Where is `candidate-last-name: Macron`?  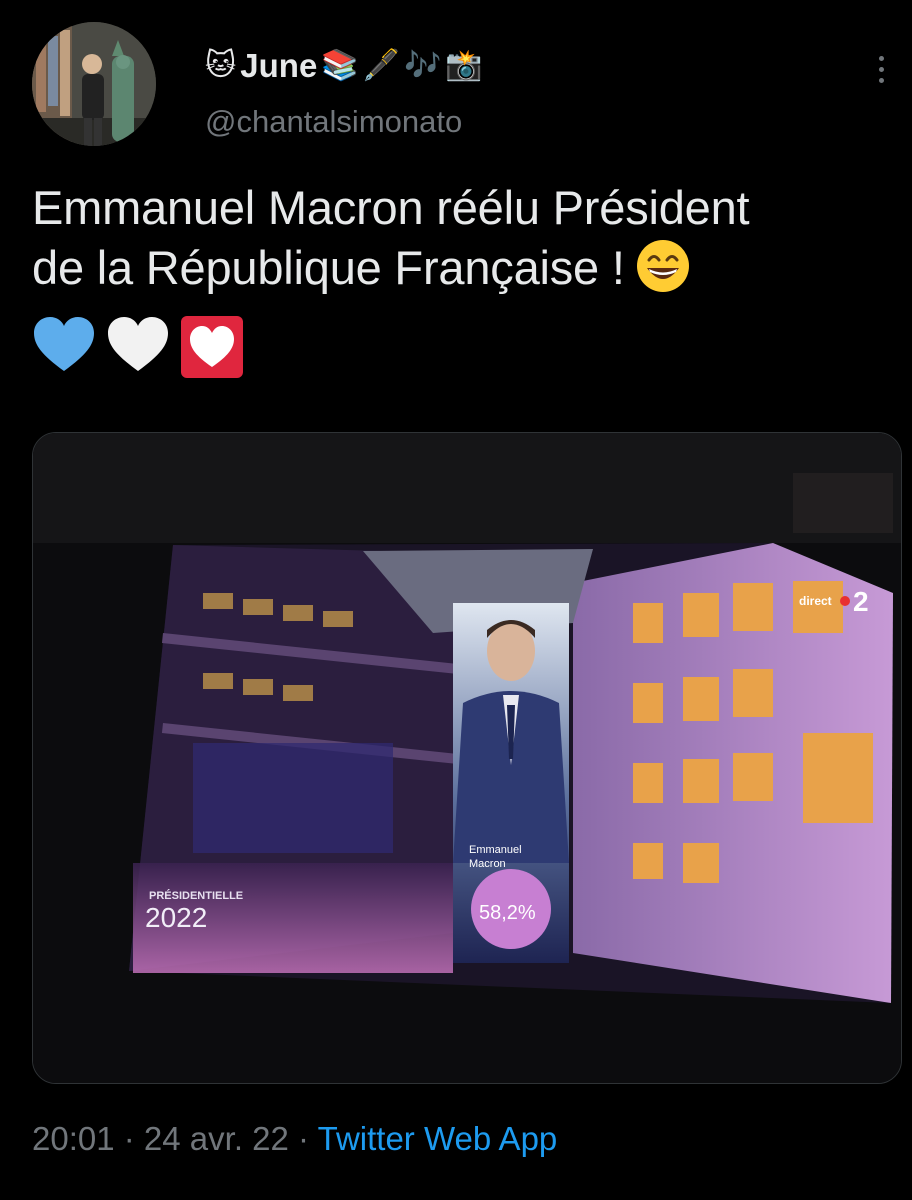 candidate-last-name: Macron is located at coordinates (487, 864).